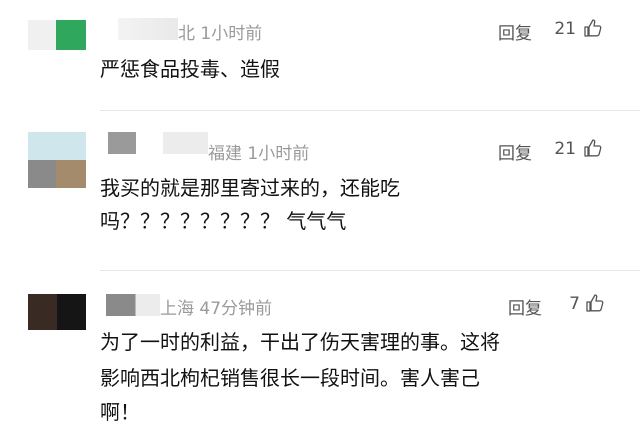 This screenshot has width=640, height=441. I want to click on comment-meta: 北 1小时前, so click(220, 34).